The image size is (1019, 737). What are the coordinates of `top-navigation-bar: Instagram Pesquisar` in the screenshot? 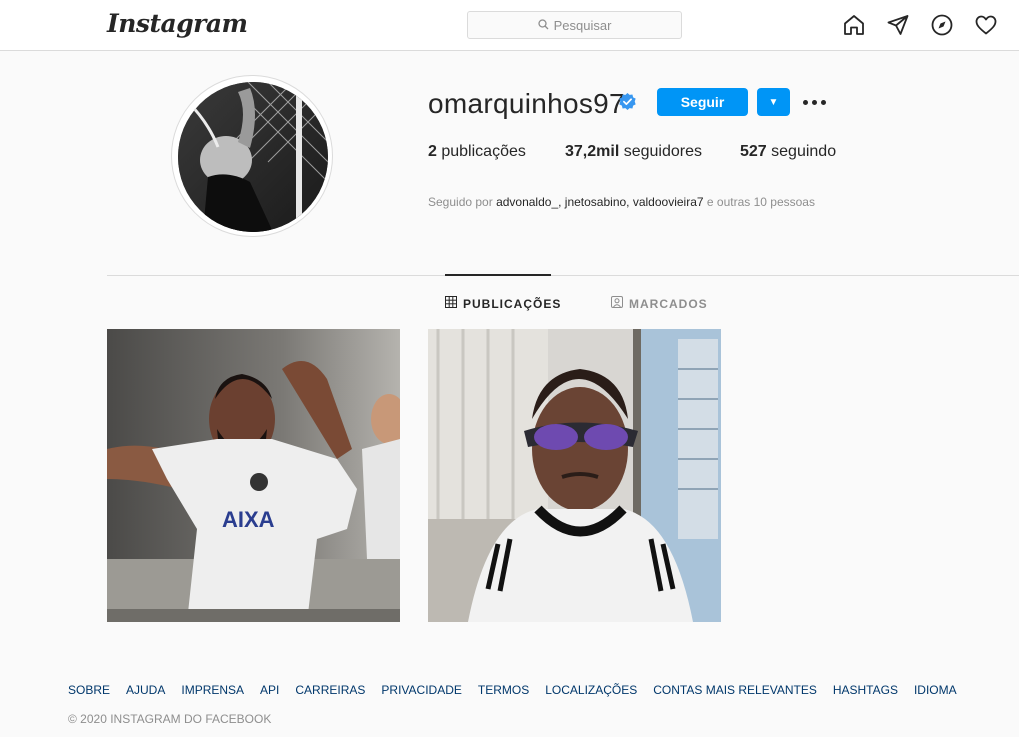 It's located at (509, 25).